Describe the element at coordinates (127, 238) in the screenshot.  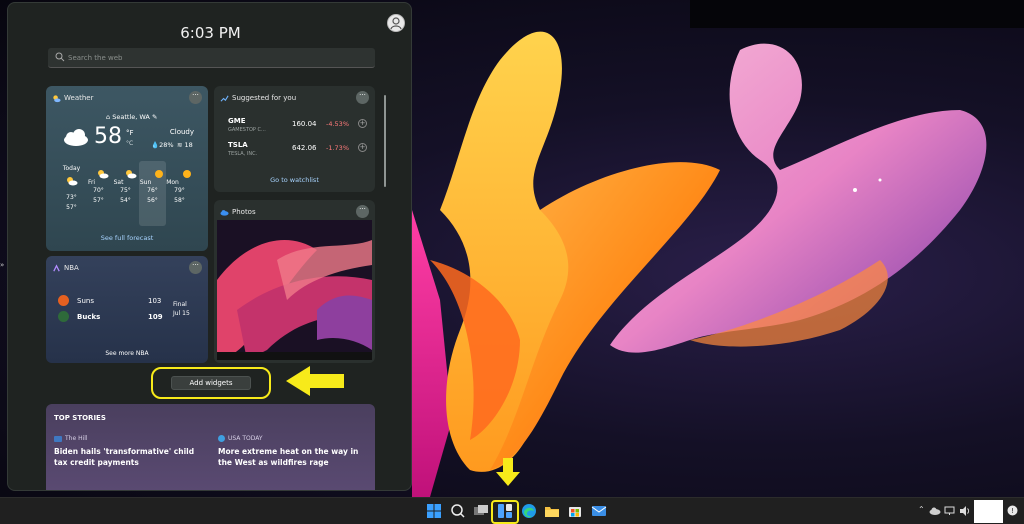
I see `see-full-forecast-link: See full forecast` at that location.